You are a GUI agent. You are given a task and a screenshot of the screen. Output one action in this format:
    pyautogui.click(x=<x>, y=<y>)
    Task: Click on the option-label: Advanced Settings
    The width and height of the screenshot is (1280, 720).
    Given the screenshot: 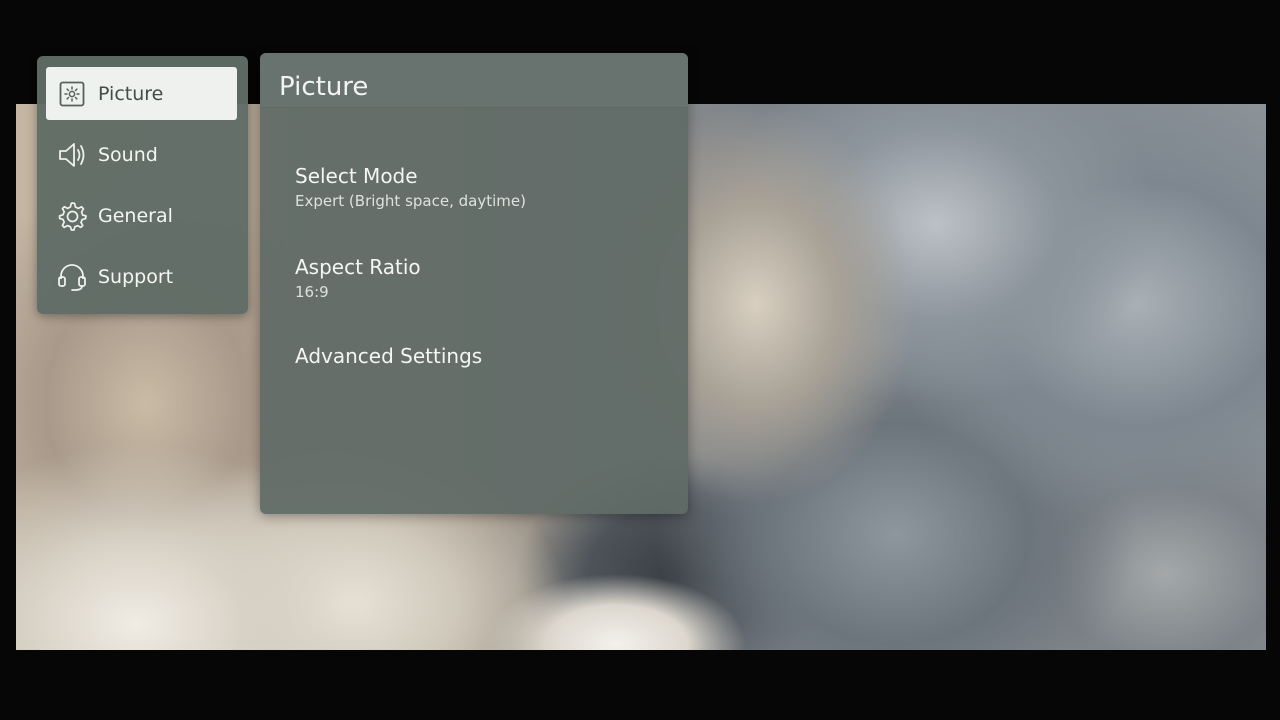 What is the action you would take?
    pyautogui.click(x=389, y=356)
    